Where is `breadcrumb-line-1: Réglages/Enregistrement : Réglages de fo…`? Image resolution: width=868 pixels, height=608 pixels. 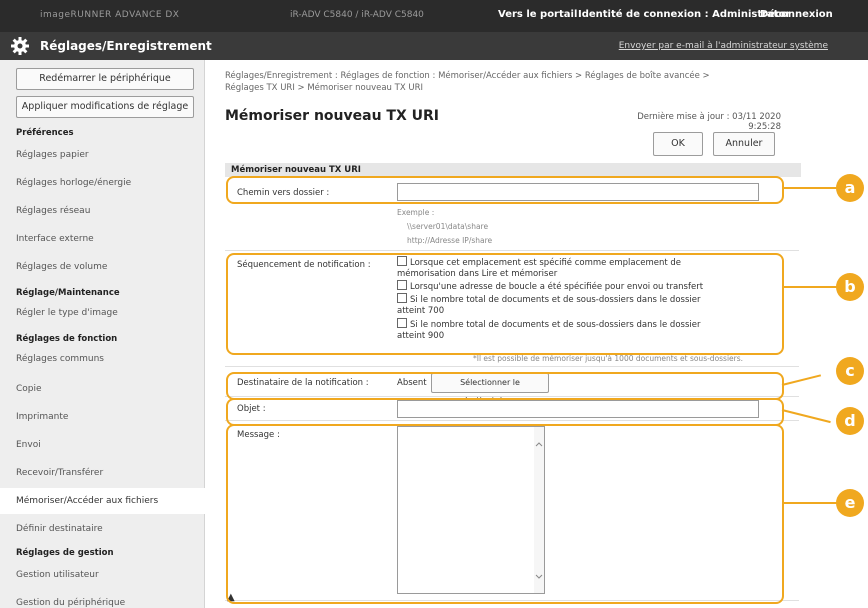
breadcrumb-line-1: Réglages/Enregistrement : Réglages de fo… is located at coordinates (505, 76).